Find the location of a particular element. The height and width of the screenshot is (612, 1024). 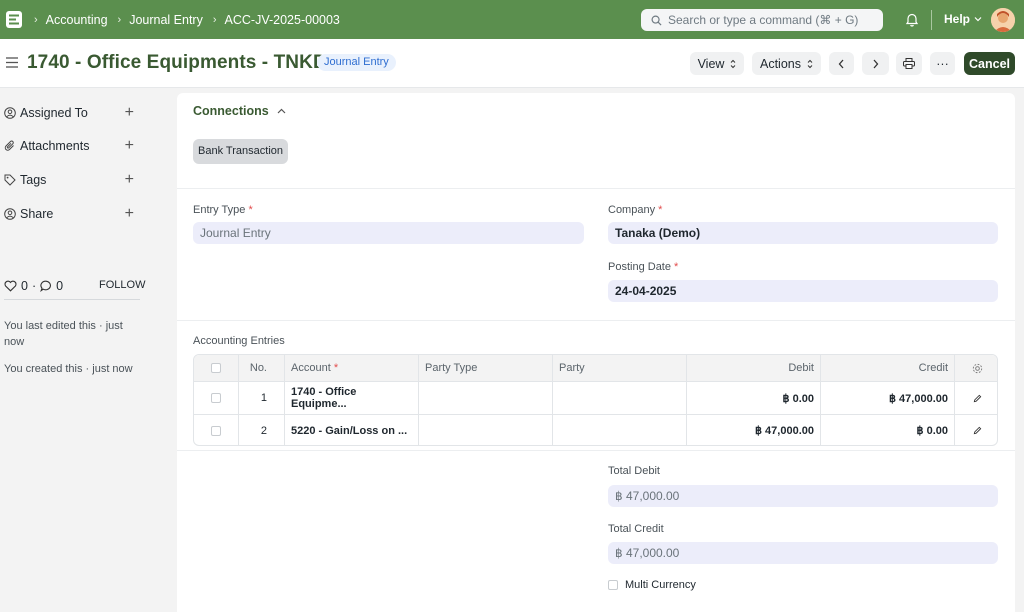

navbar-divider is located at coordinates (931, 20).